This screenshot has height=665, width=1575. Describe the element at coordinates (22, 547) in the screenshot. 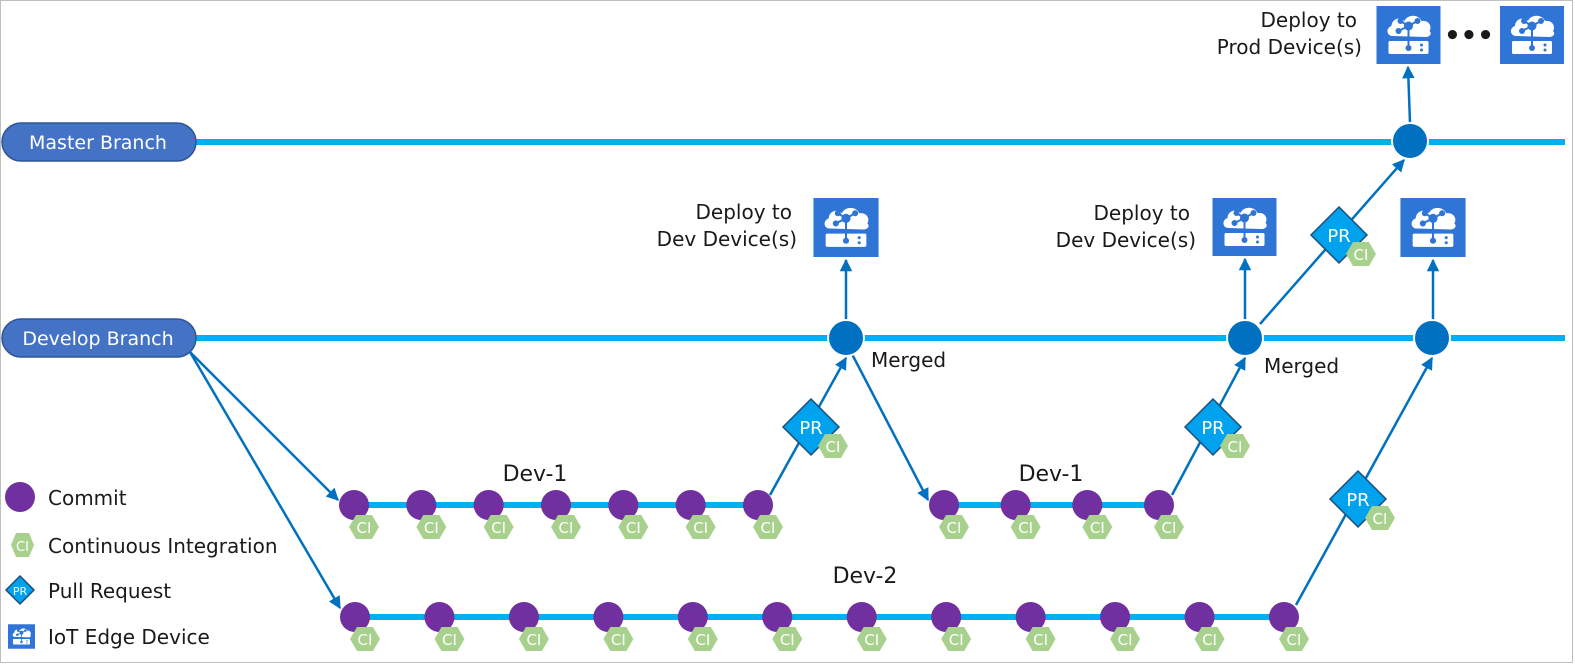

I see `ci-icon-text: CI` at that location.